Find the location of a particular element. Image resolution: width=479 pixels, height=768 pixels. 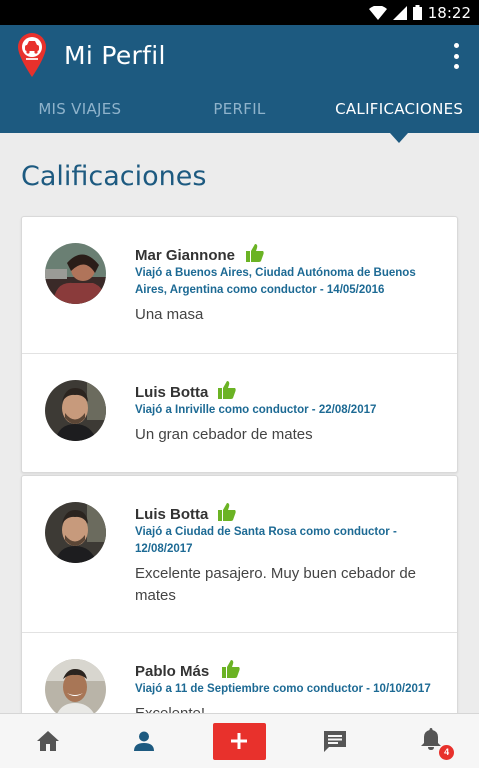

rater-name: Mar Giannone is located at coordinates (185, 255).